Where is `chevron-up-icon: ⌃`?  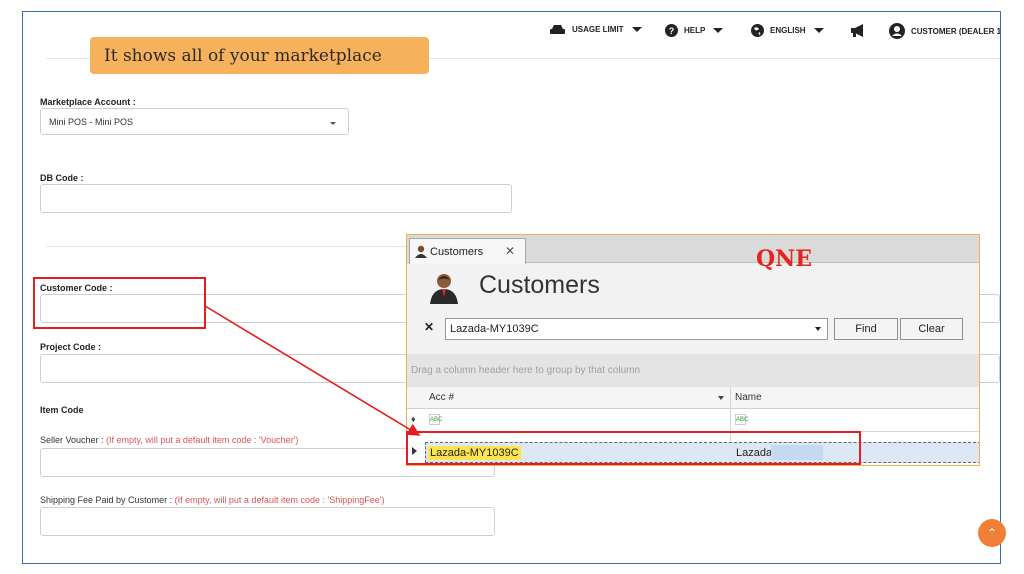
chevron-up-icon: ⌃ is located at coordinates (992, 533).